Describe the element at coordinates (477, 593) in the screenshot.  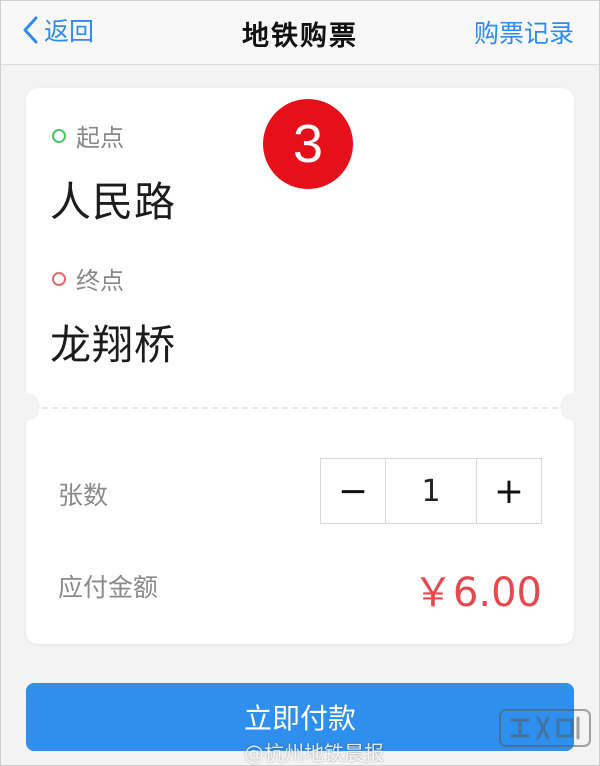
I see `amount-due-value: ￥6.00` at that location.